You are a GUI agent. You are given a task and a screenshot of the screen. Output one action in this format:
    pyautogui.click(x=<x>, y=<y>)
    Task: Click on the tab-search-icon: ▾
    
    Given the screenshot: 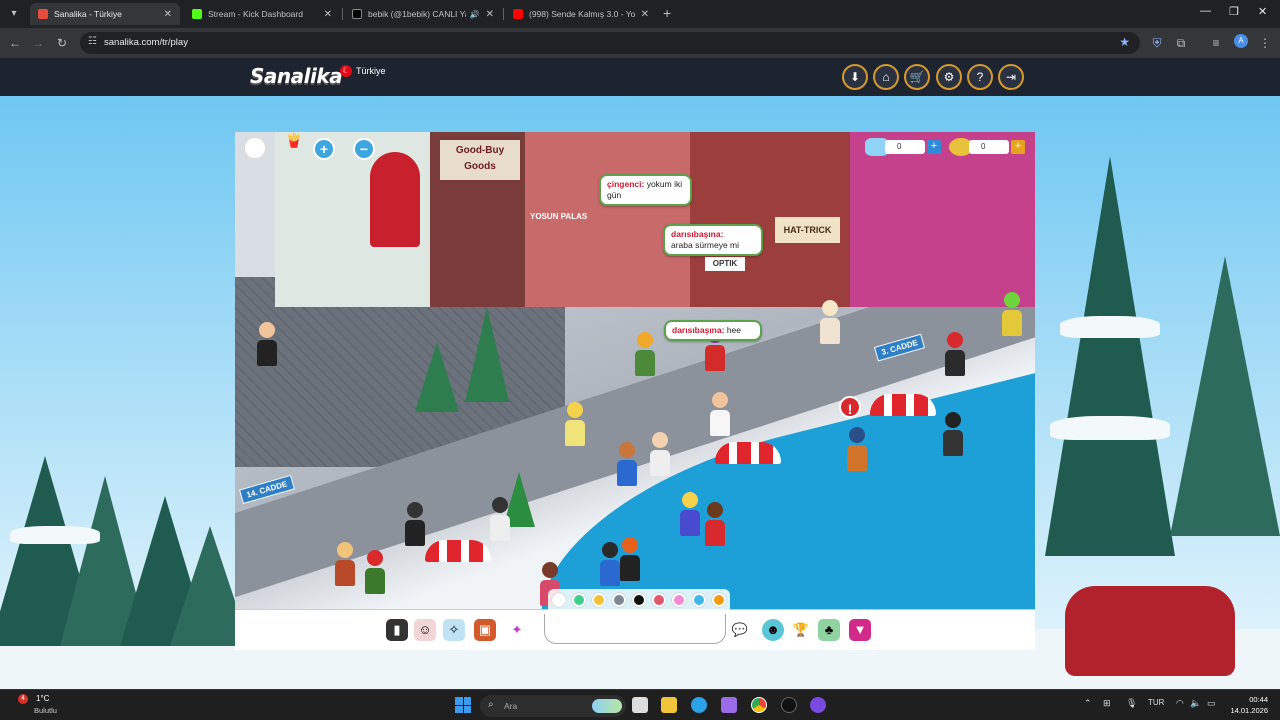 What is the action you would take?
    pyautogui.click(x=14, y=14)
    